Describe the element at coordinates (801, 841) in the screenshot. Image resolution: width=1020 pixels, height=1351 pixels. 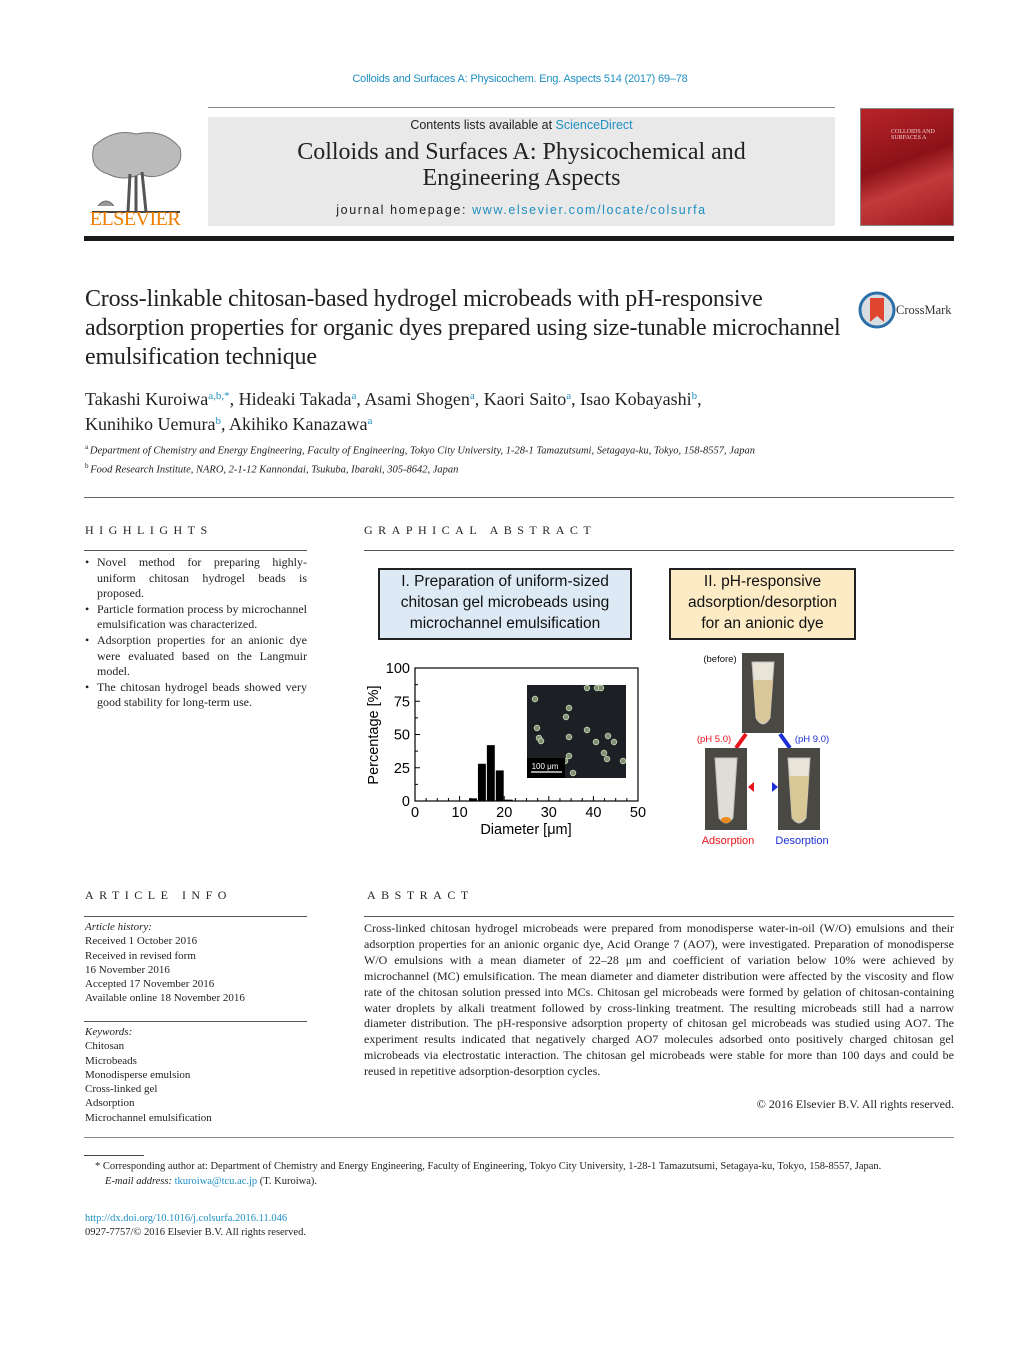
I see `desorption-label: Desorption` at that location.